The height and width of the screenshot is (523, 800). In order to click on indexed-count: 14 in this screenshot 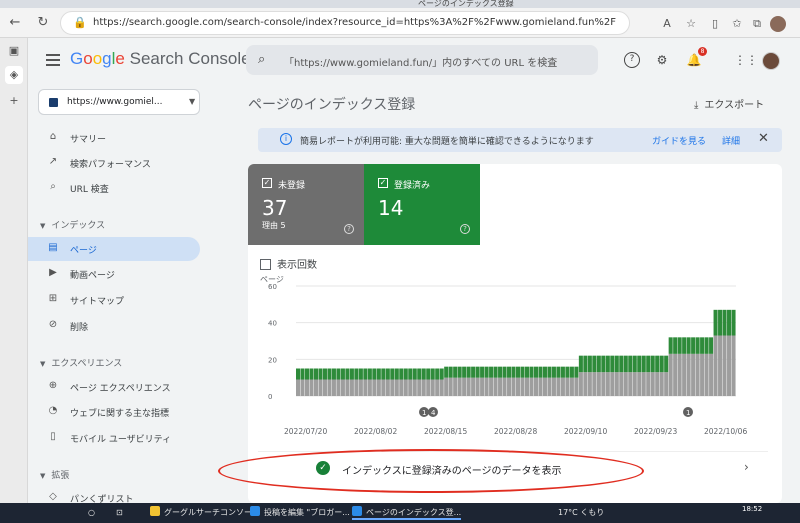, I will do `click(391, 208)`.